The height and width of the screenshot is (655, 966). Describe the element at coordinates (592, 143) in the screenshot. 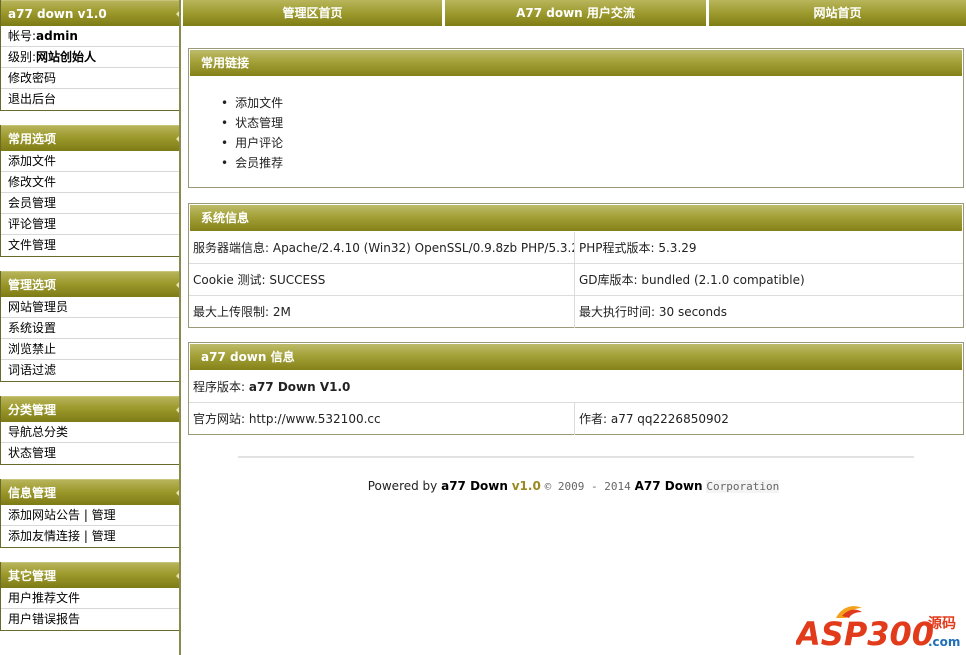

I see `link-user-comments: 用户评论` at that location.